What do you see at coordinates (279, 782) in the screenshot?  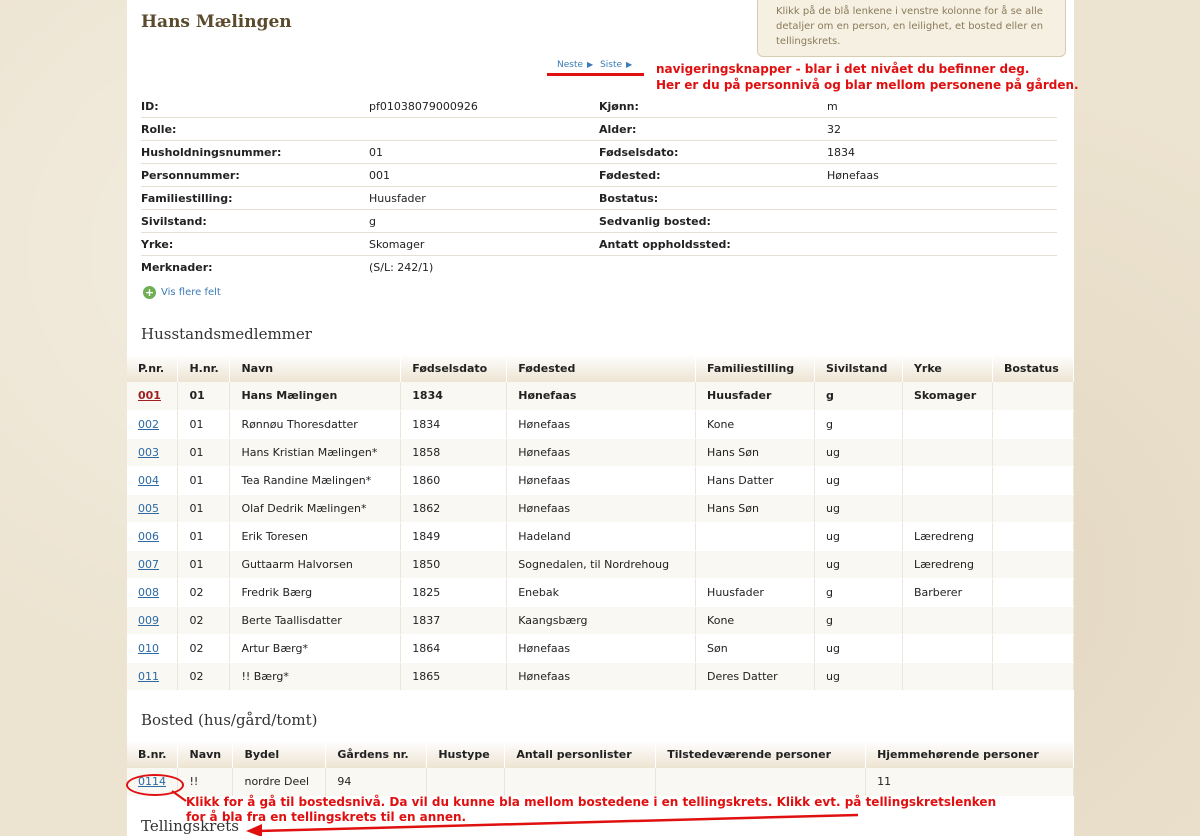 I see `table-cell: nordre Deel` at bounding box center [279, 782].